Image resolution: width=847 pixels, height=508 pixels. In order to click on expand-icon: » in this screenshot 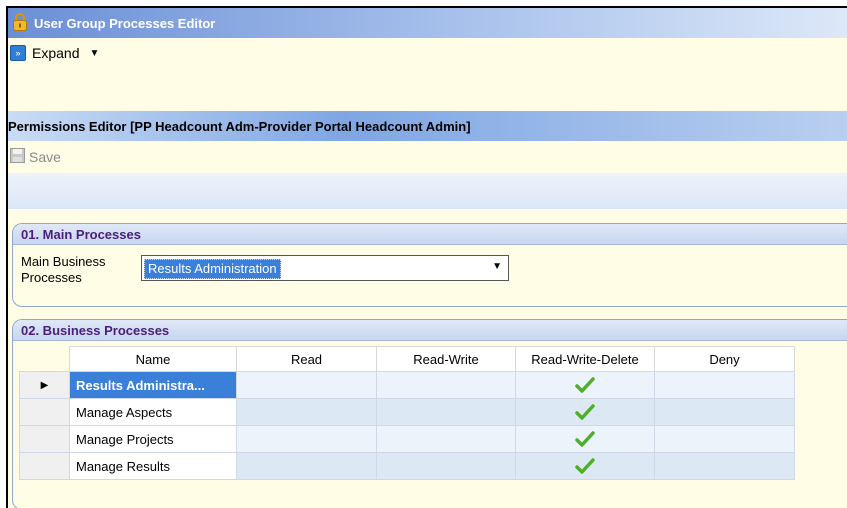, I will do `click(18, 53)`.